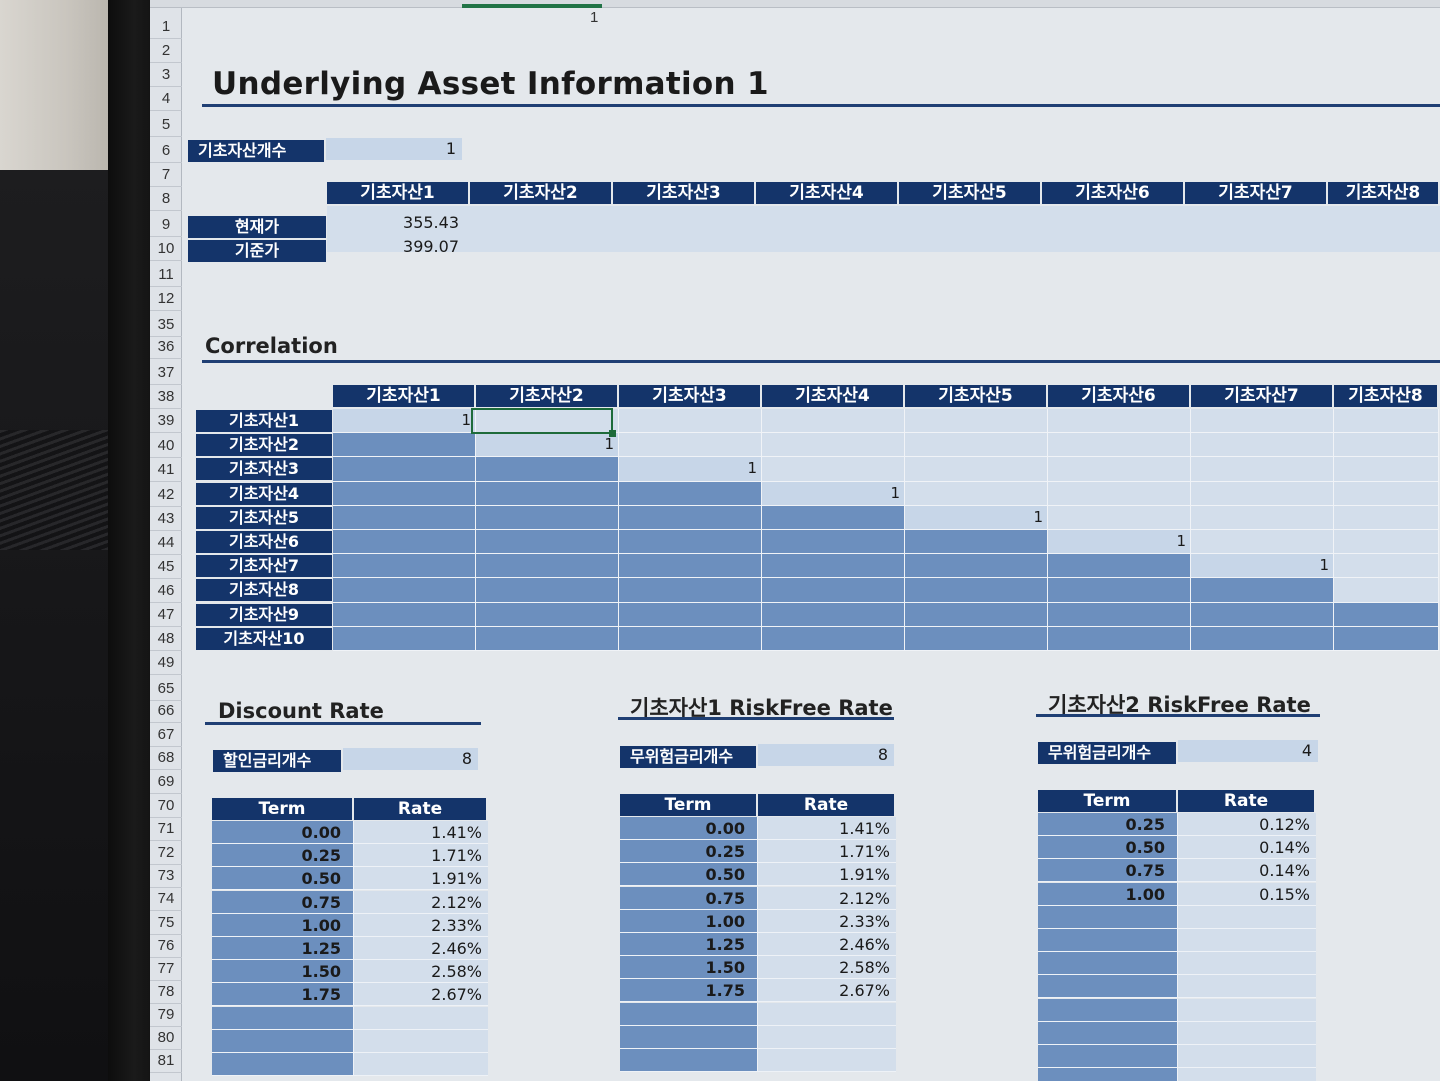  Describe the element at coordinates (758, 944) in the screenshot. I see `rate-row: 1.25 2.46%` at that location.